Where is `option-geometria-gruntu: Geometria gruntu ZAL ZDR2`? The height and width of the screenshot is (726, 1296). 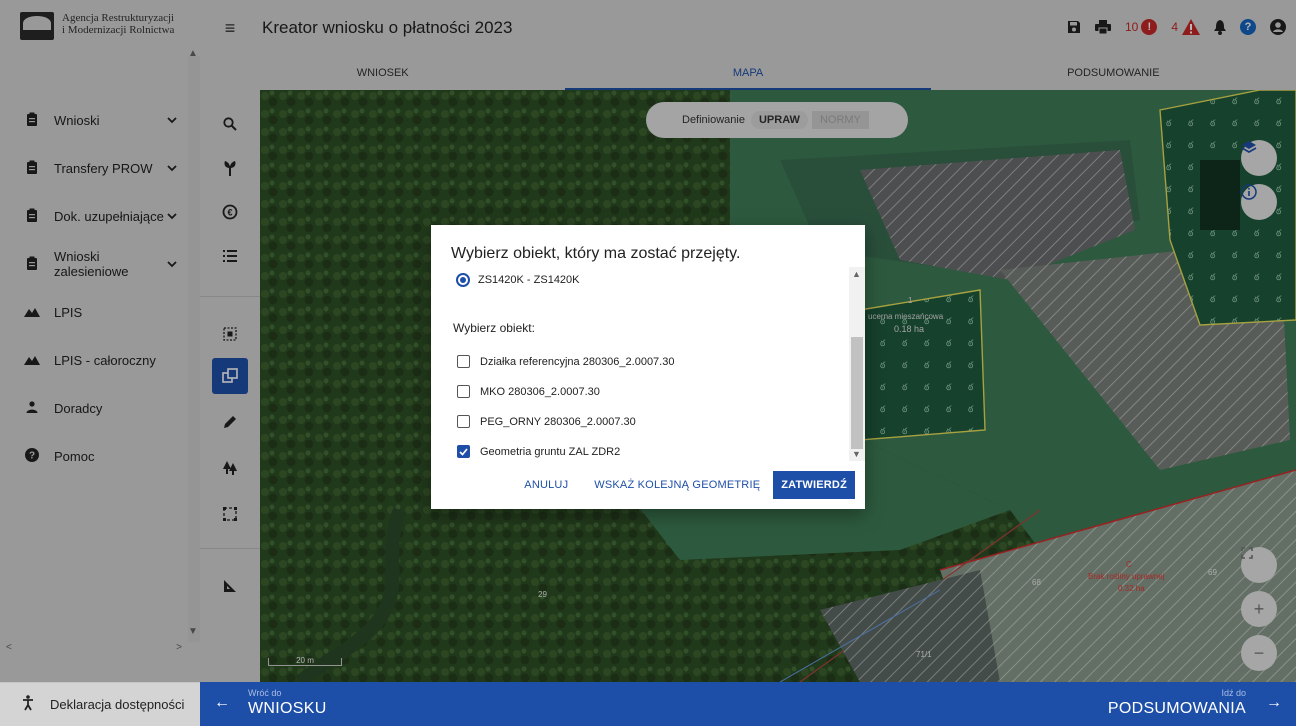
option-geometria-gruntu: Geometria gruntu ZAL ZDR2 is located at coordinates (538, 451).